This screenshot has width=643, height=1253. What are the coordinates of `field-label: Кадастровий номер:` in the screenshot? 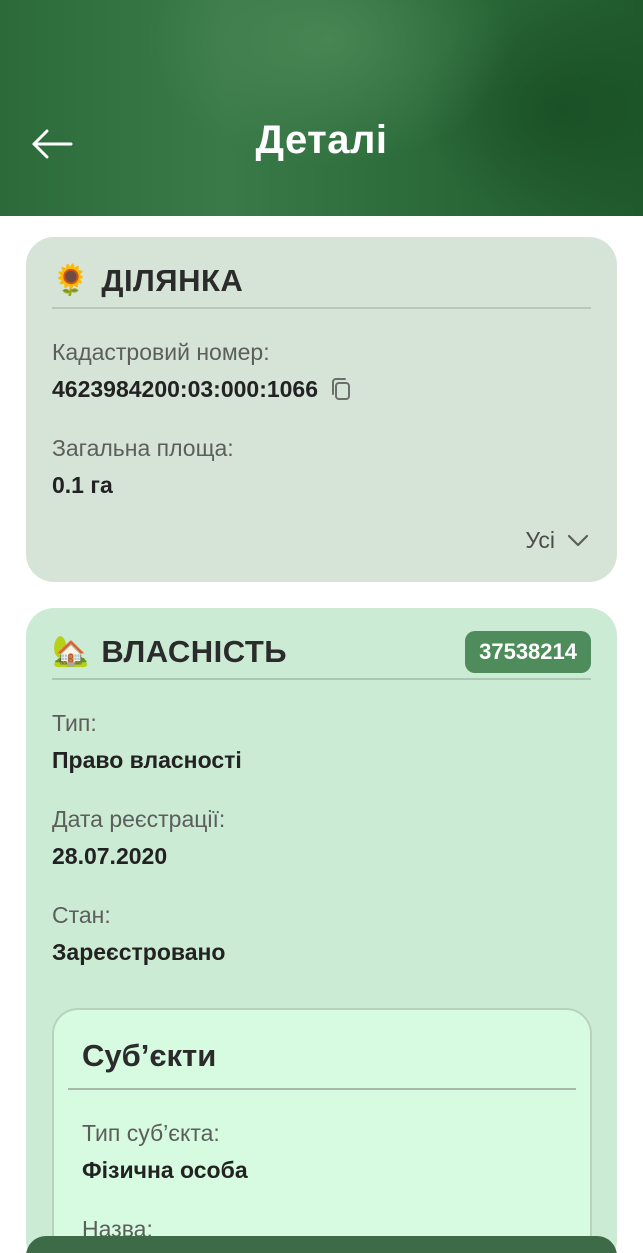 It's located at (161, 352).